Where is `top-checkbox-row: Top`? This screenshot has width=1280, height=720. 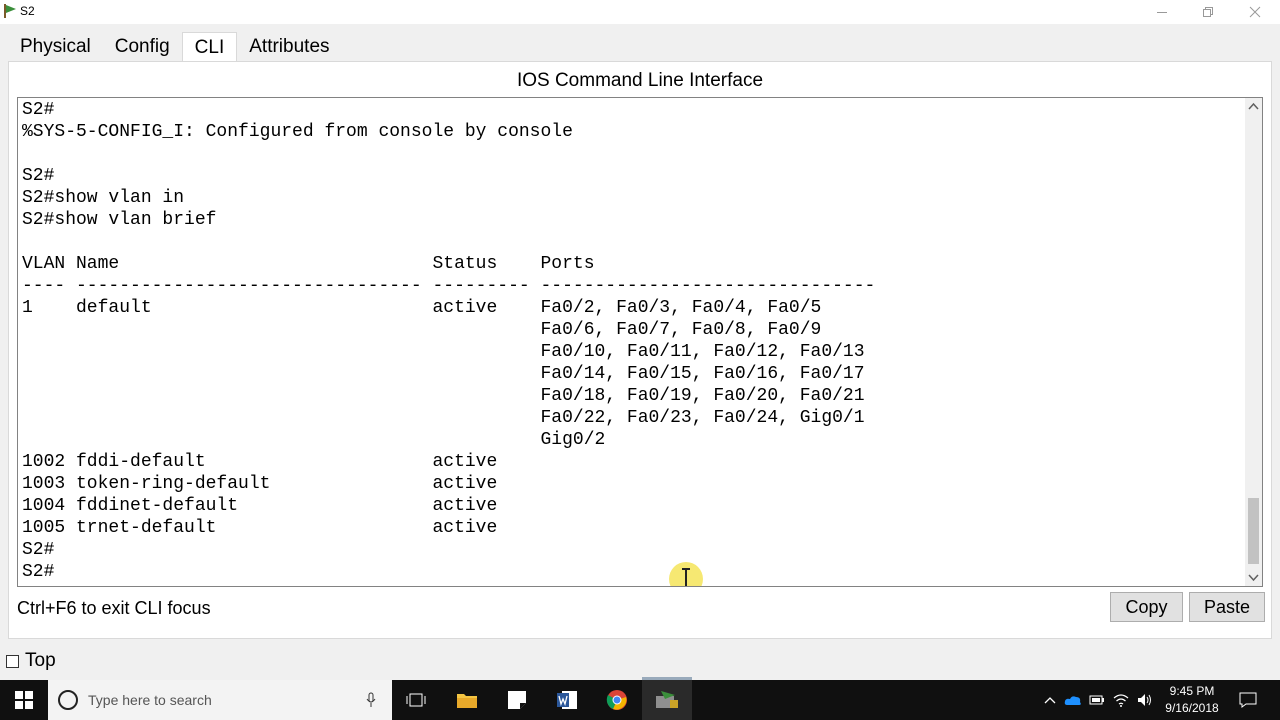
top-checkbox-row: Top is located at coordinates (31, 661).